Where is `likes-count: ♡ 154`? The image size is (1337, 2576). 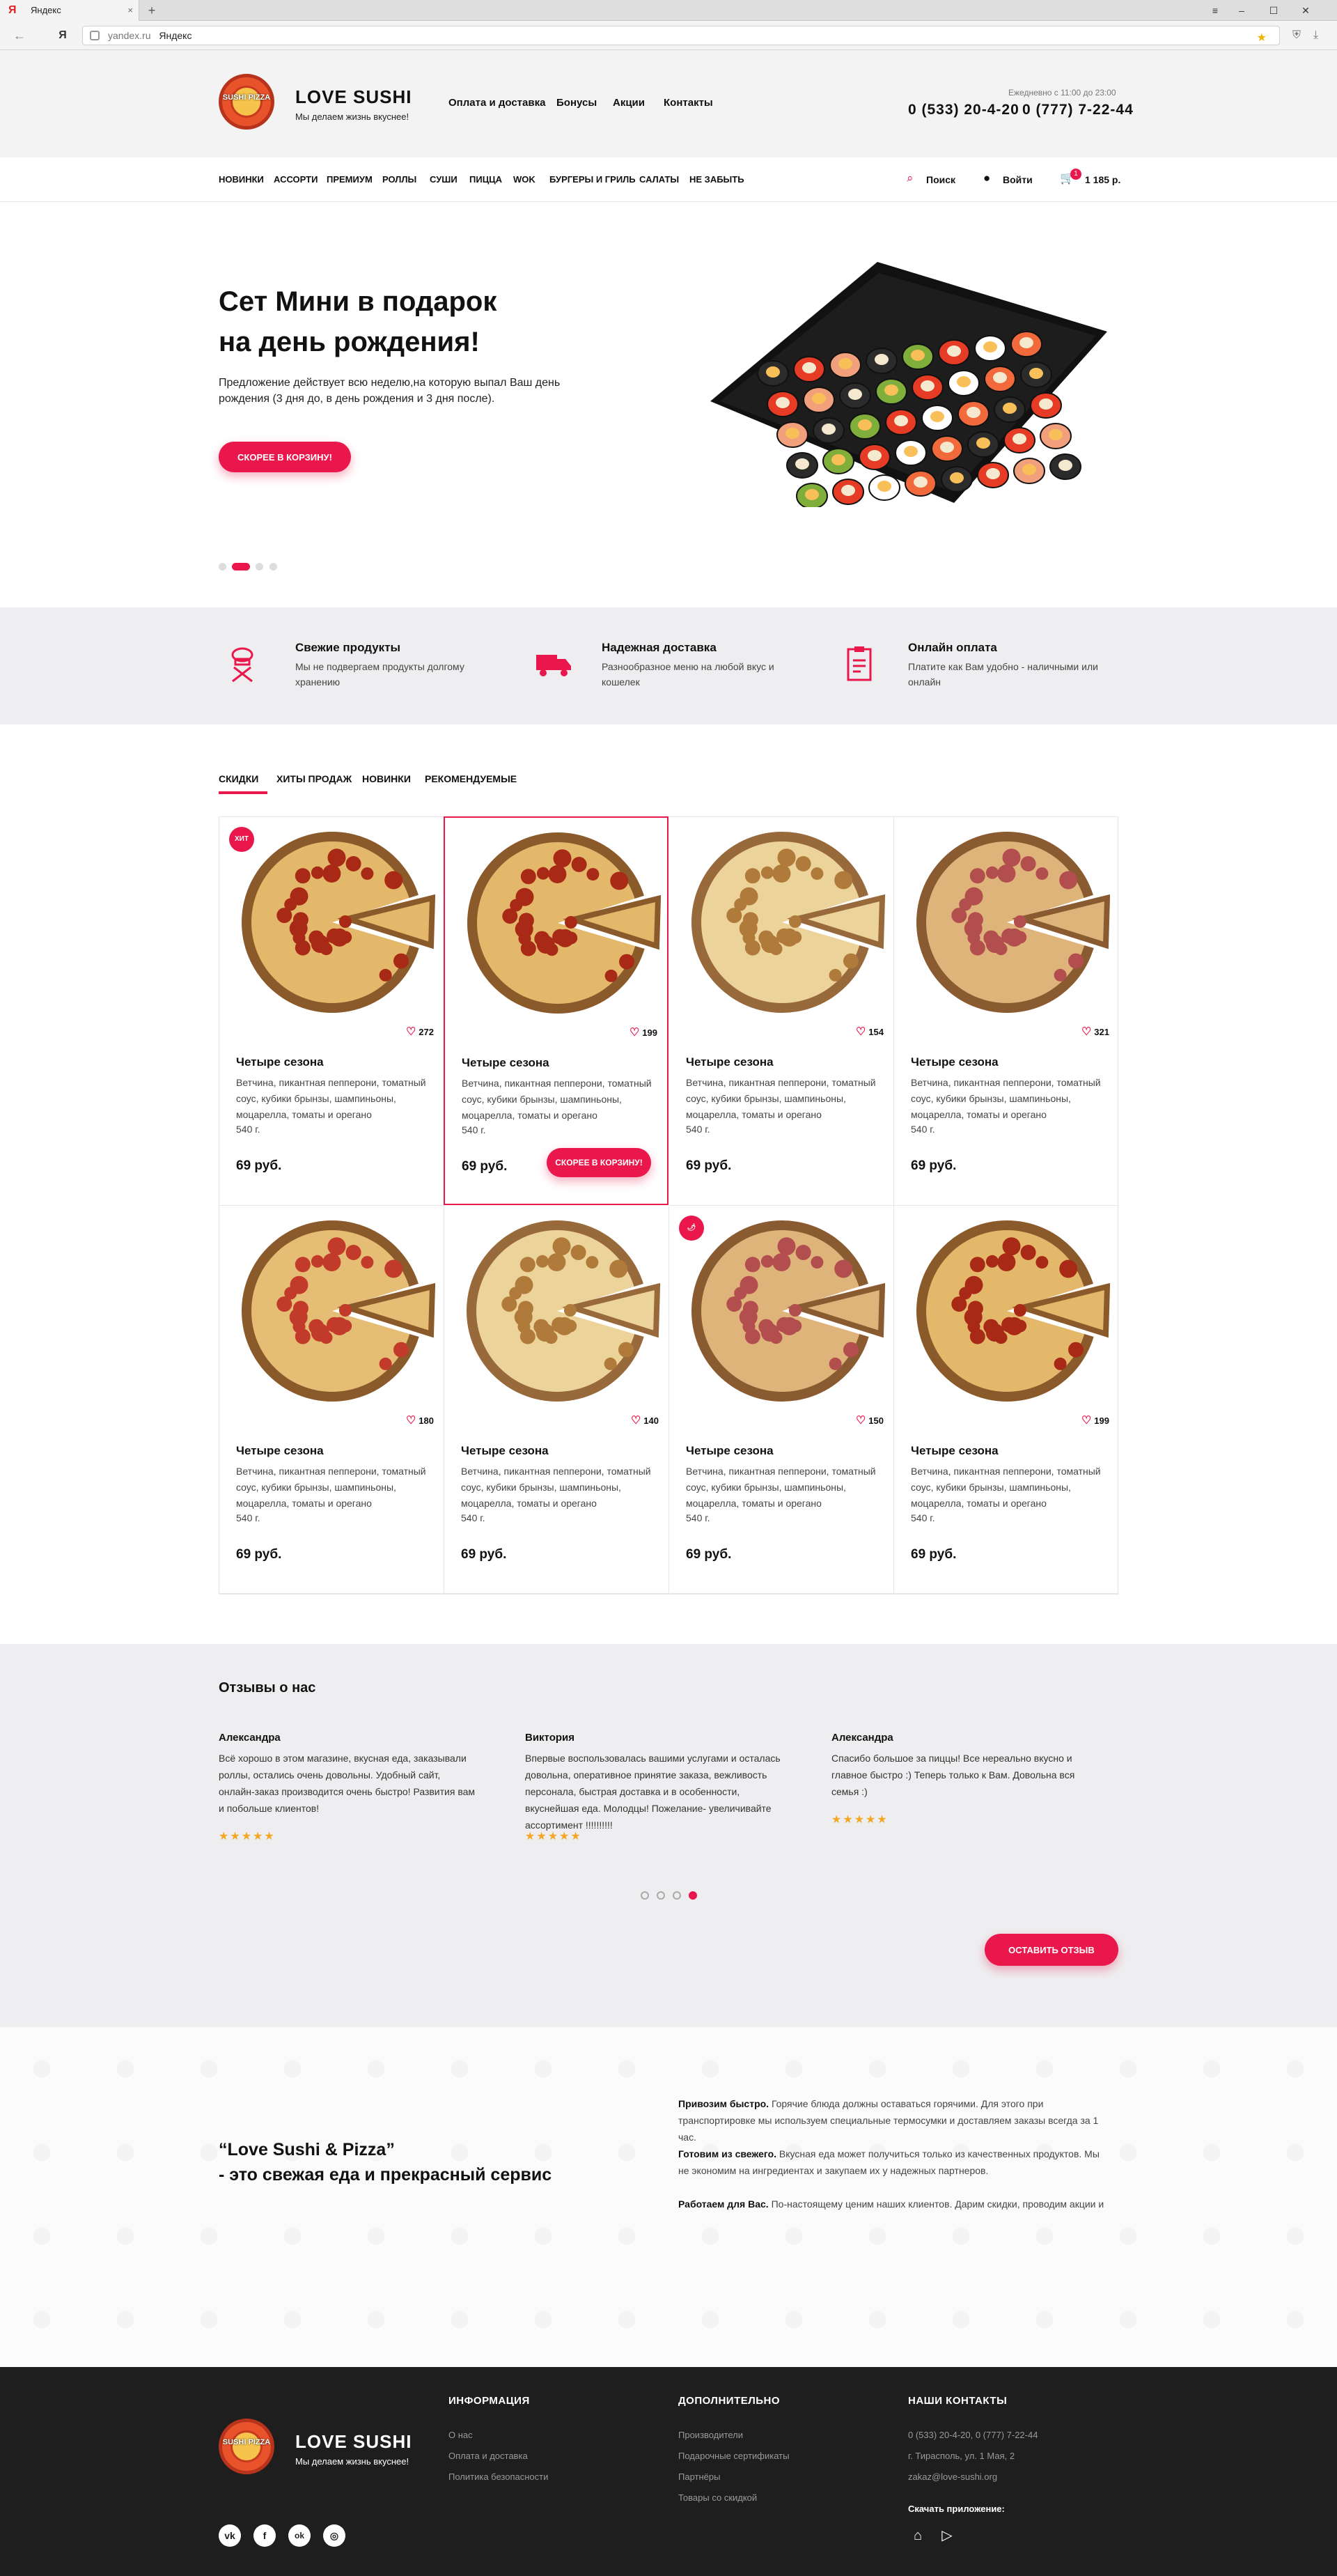
likes-count: ♡ 154 is located at coordinates (870, 1032).